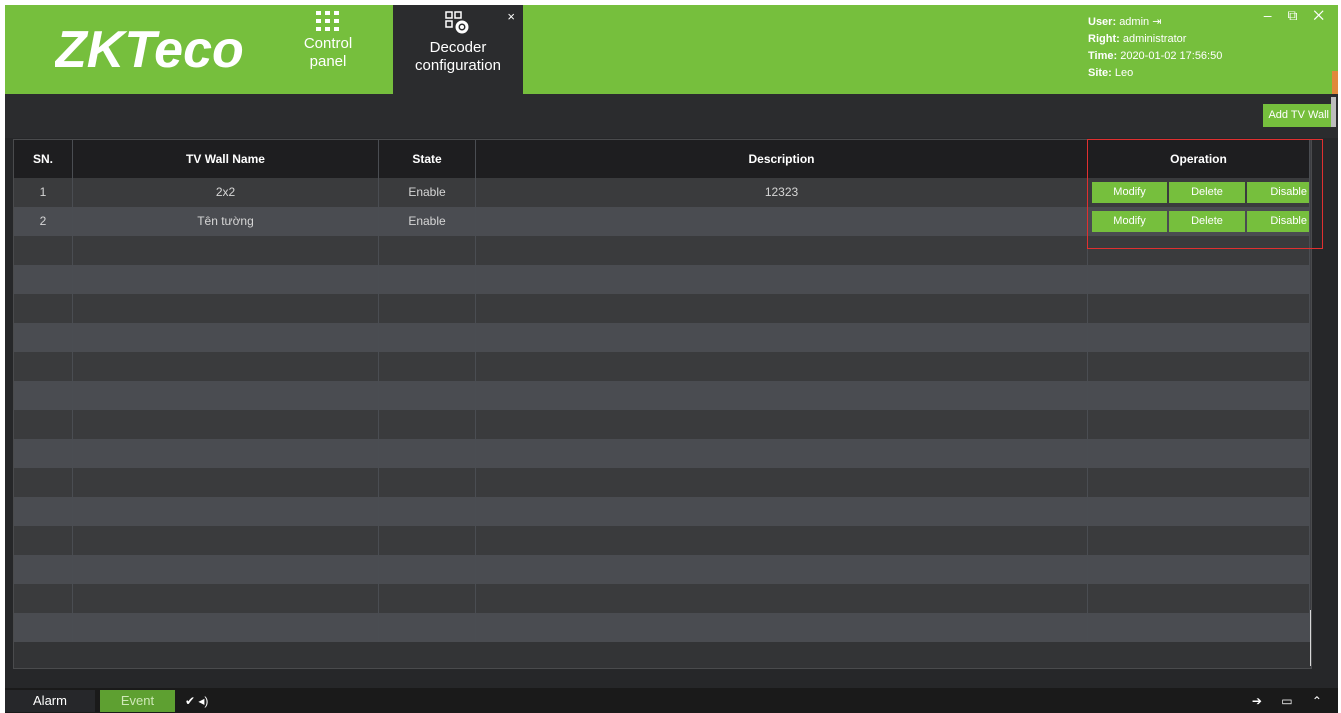  I want to click on add-tv-wall-button: Add TV Wall, so click(1298, 115).